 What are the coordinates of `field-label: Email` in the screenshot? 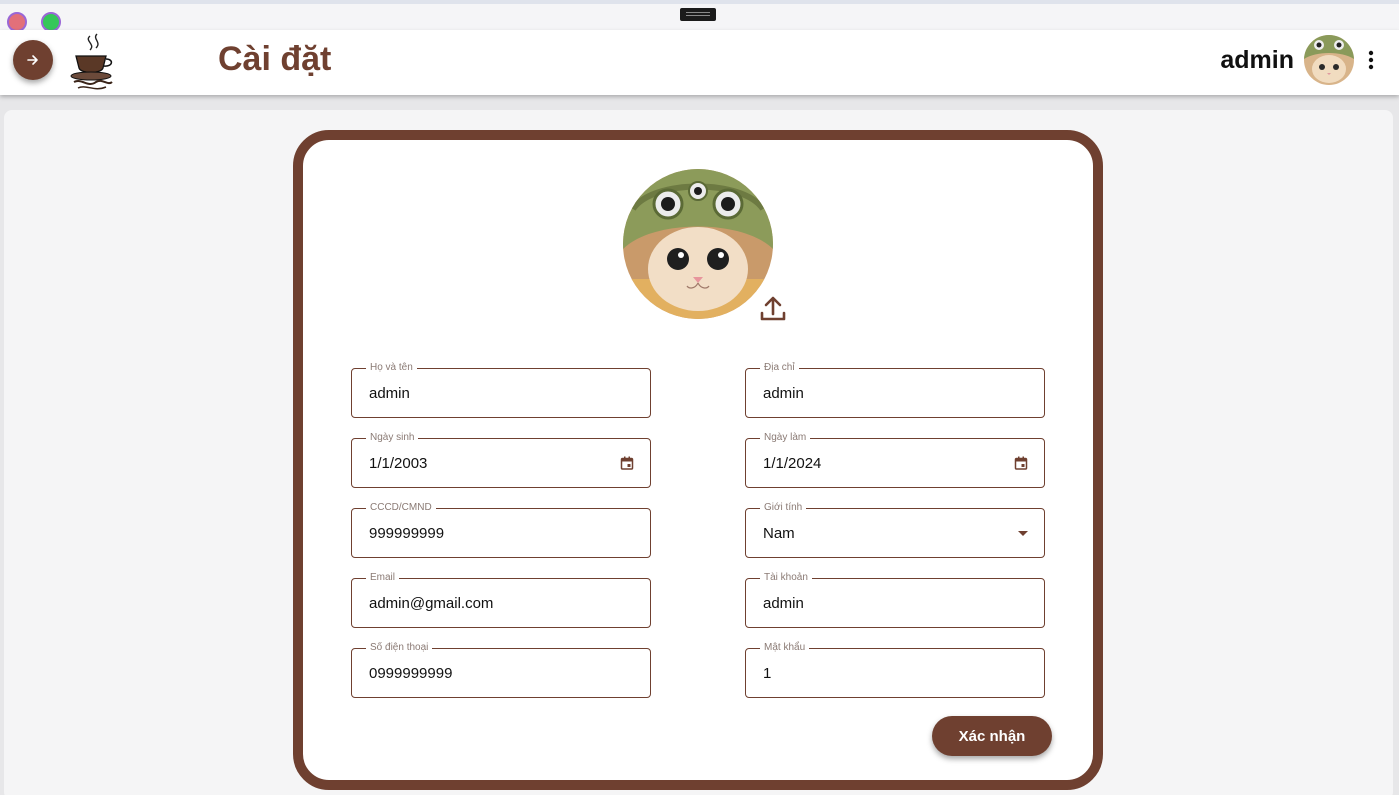 It's located at (383, 578).